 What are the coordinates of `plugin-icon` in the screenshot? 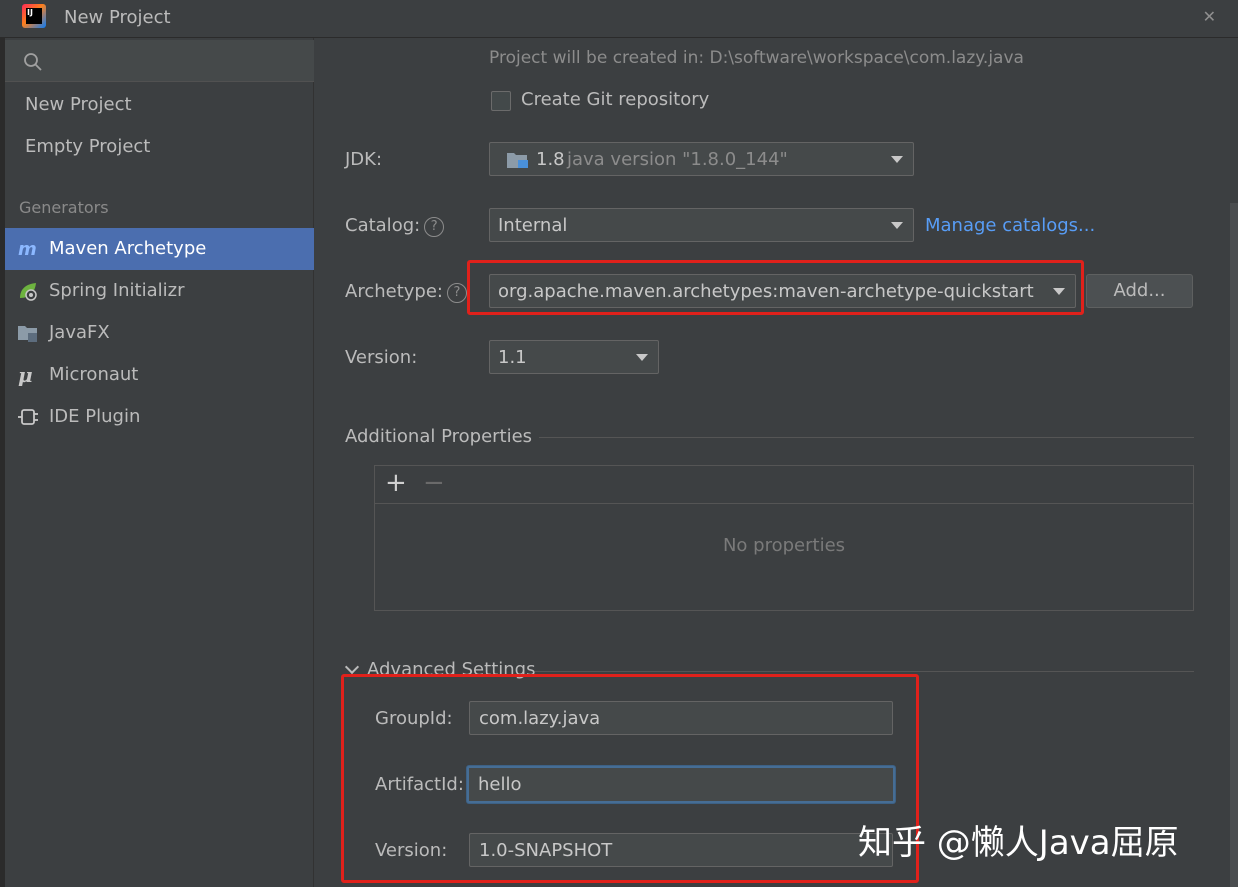 It's located at (28, 417).